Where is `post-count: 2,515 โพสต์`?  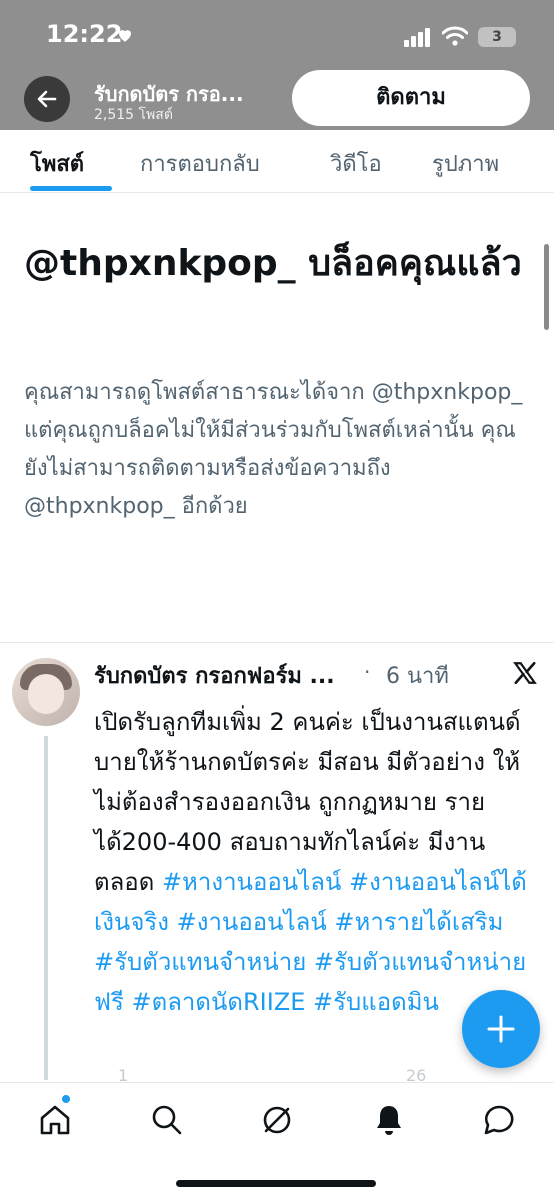
post-count: 2,515 โพสต์ is located at coordinates (133, 115).